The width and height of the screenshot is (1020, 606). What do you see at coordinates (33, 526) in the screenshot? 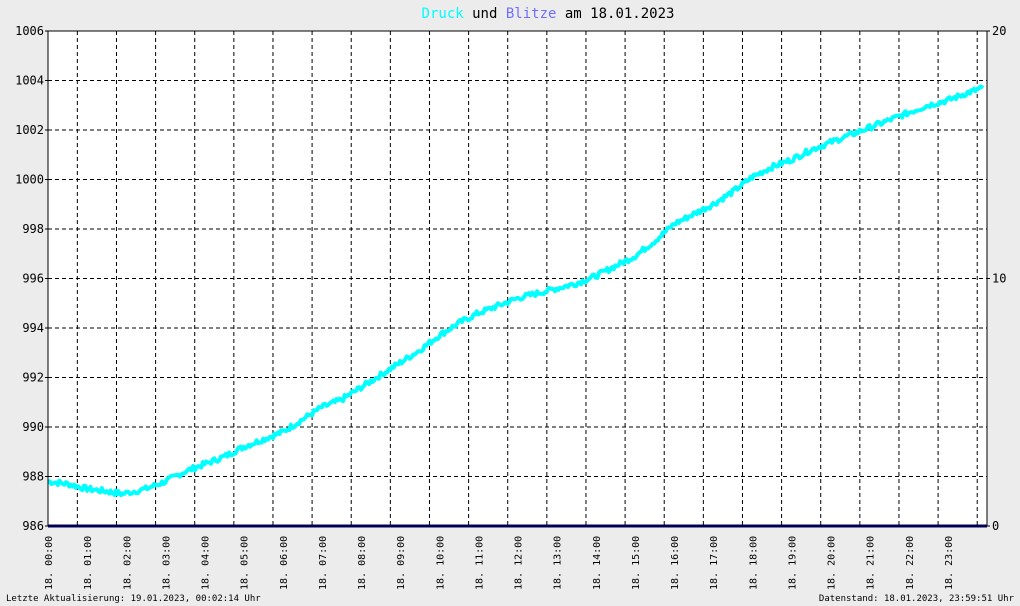
I see `y-left-tick-label: 986` at bounding box center [33, 526].